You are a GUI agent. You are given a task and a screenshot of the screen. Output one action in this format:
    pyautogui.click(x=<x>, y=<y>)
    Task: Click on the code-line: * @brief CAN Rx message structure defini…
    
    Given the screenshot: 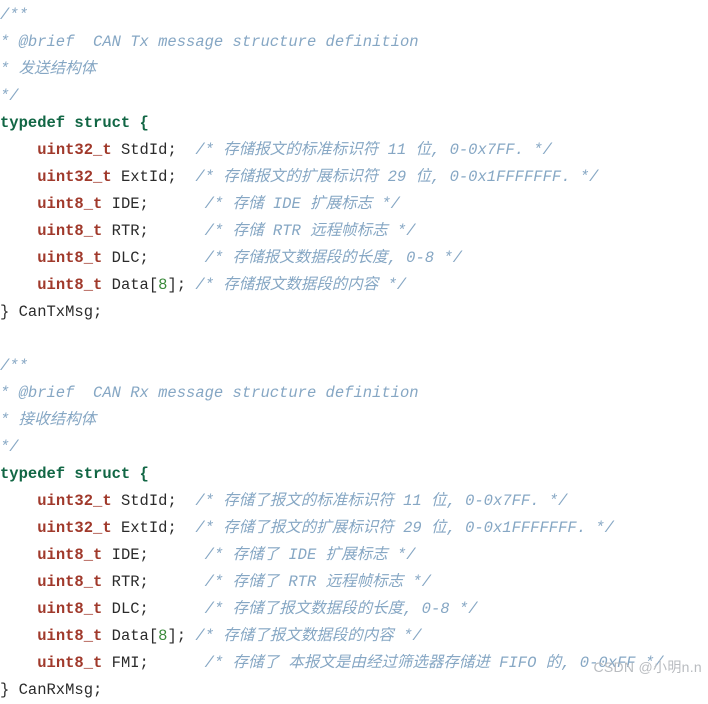 What is the action you would take?
    pyautogui.click(x=354, y=393)
    